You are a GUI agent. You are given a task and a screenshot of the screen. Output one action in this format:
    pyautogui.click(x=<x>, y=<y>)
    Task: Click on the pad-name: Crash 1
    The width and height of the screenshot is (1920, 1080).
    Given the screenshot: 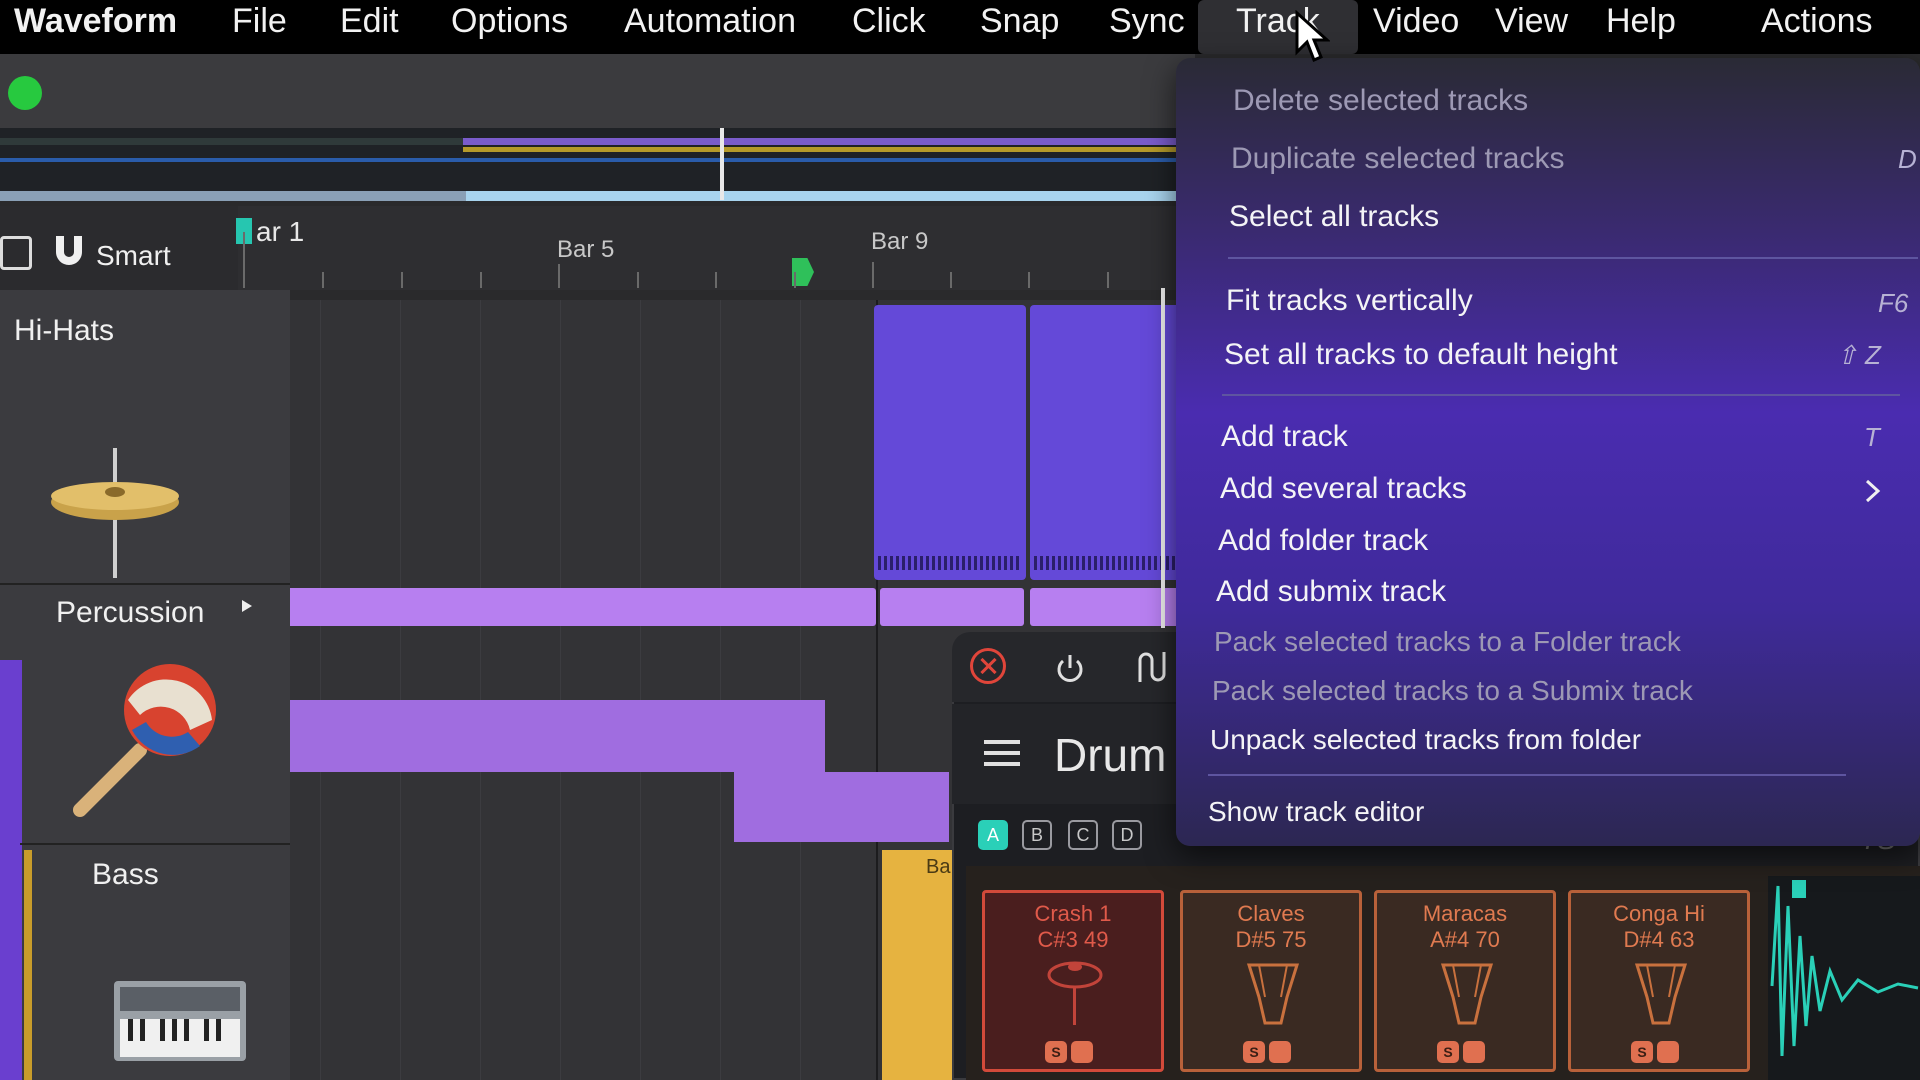 What is the action you would take?
    pyautogui.click(x=1073, y=913)
    